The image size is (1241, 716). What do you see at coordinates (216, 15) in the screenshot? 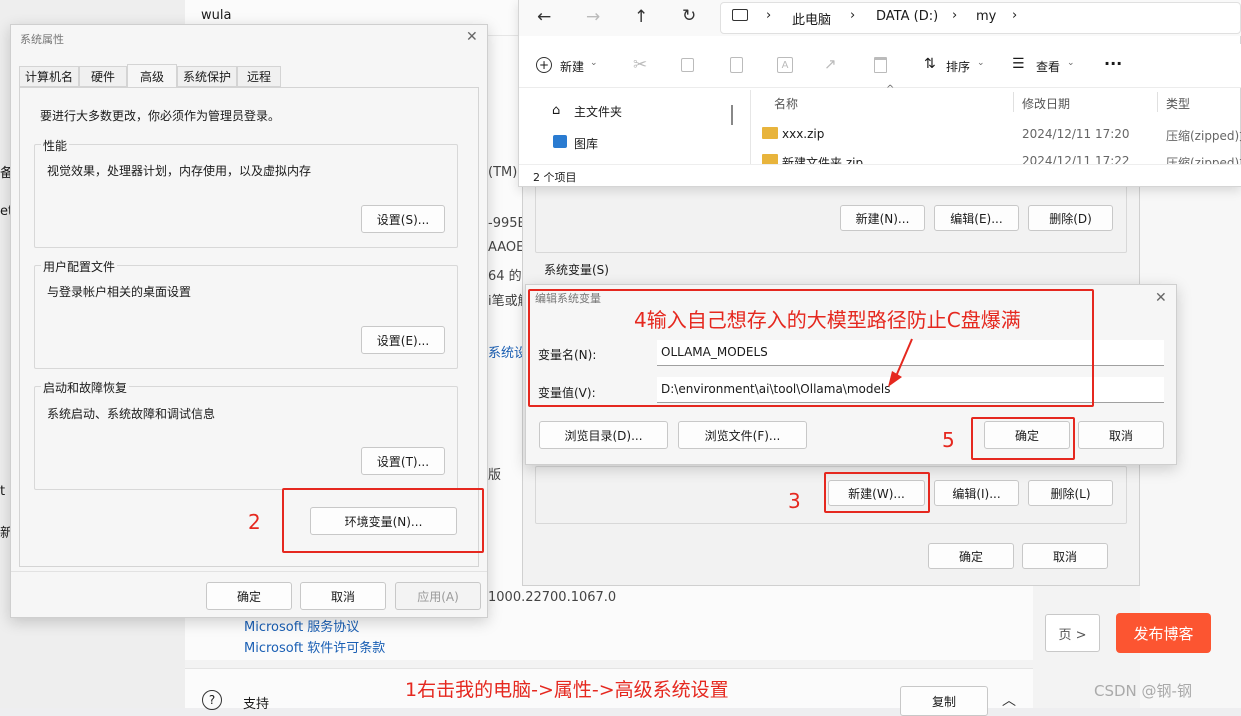
I see `user-name: wula` at bounding box center [216, 15].